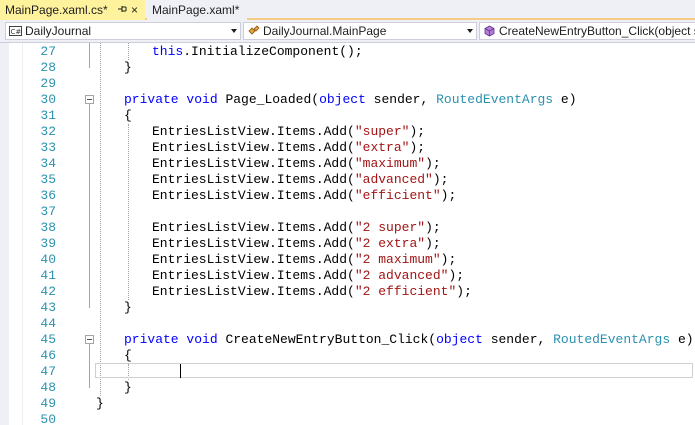 Image resolution: width=695 pixels, height=425 pixels. Describe the element at coordinates (347, 388) in the screenshot. I see `code-line: 48}` at that location.